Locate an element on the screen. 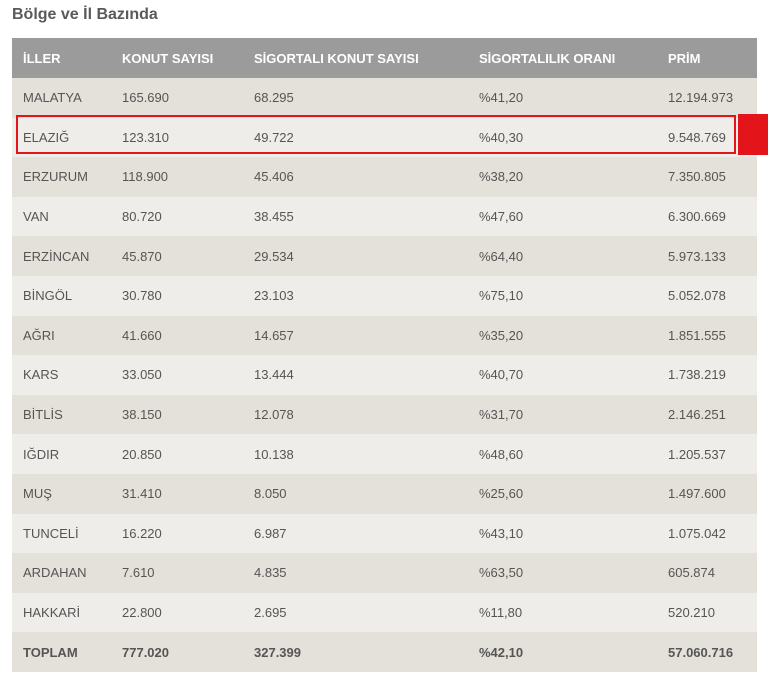 This screenshot has height=683, width=770. cell-province: ERZİNCAN is located at coordinates (56, 256).